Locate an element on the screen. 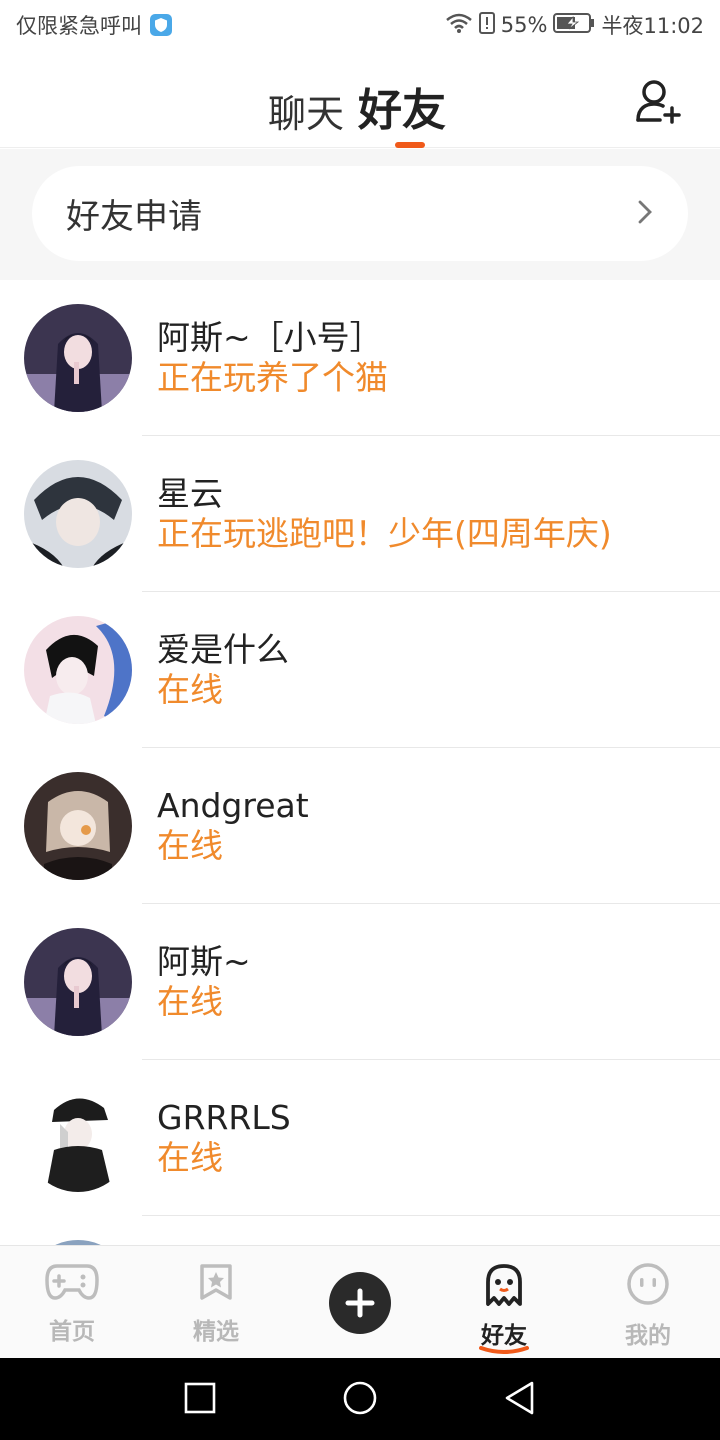 The width and height of the screenshot is (720, 1440). friend-status: 正在玩养了个猫 is located at coordinates (272, 377).